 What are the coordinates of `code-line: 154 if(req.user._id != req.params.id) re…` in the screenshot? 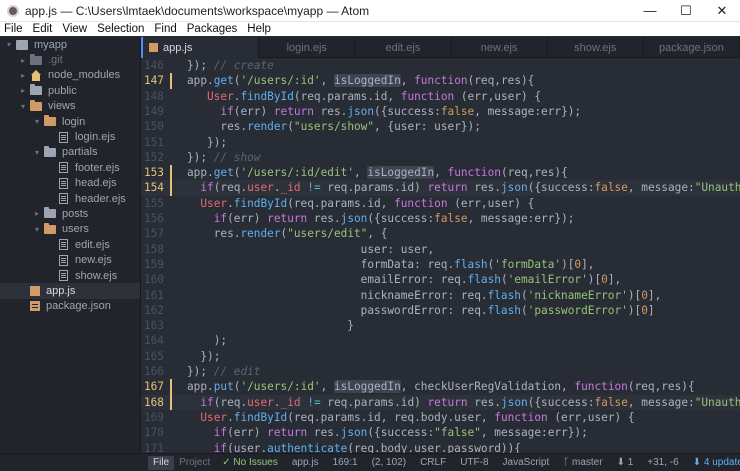 It's located at (440, 188).